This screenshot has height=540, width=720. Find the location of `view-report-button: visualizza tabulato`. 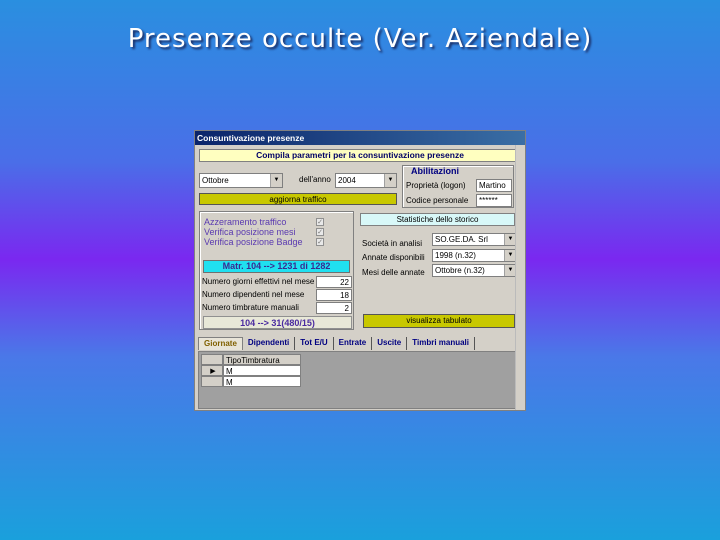

view-report-button: visualizza tabulato is located at coordinates (439, 321).